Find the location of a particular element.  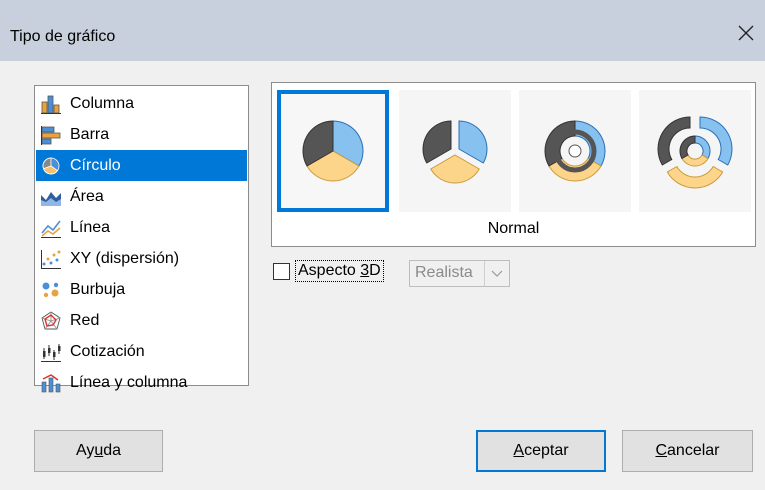

chart-type-red: Red is located at coordinates (141, 320).